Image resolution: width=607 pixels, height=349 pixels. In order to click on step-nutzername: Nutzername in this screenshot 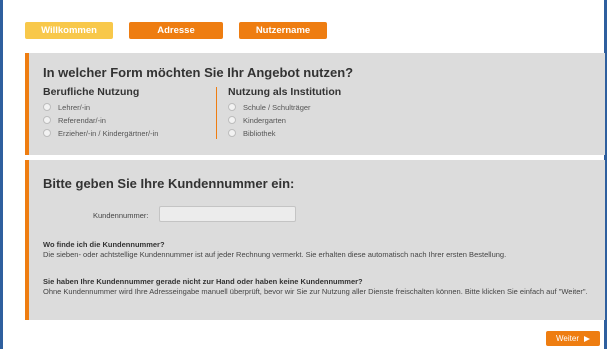, I will do `click(283, 30)`.